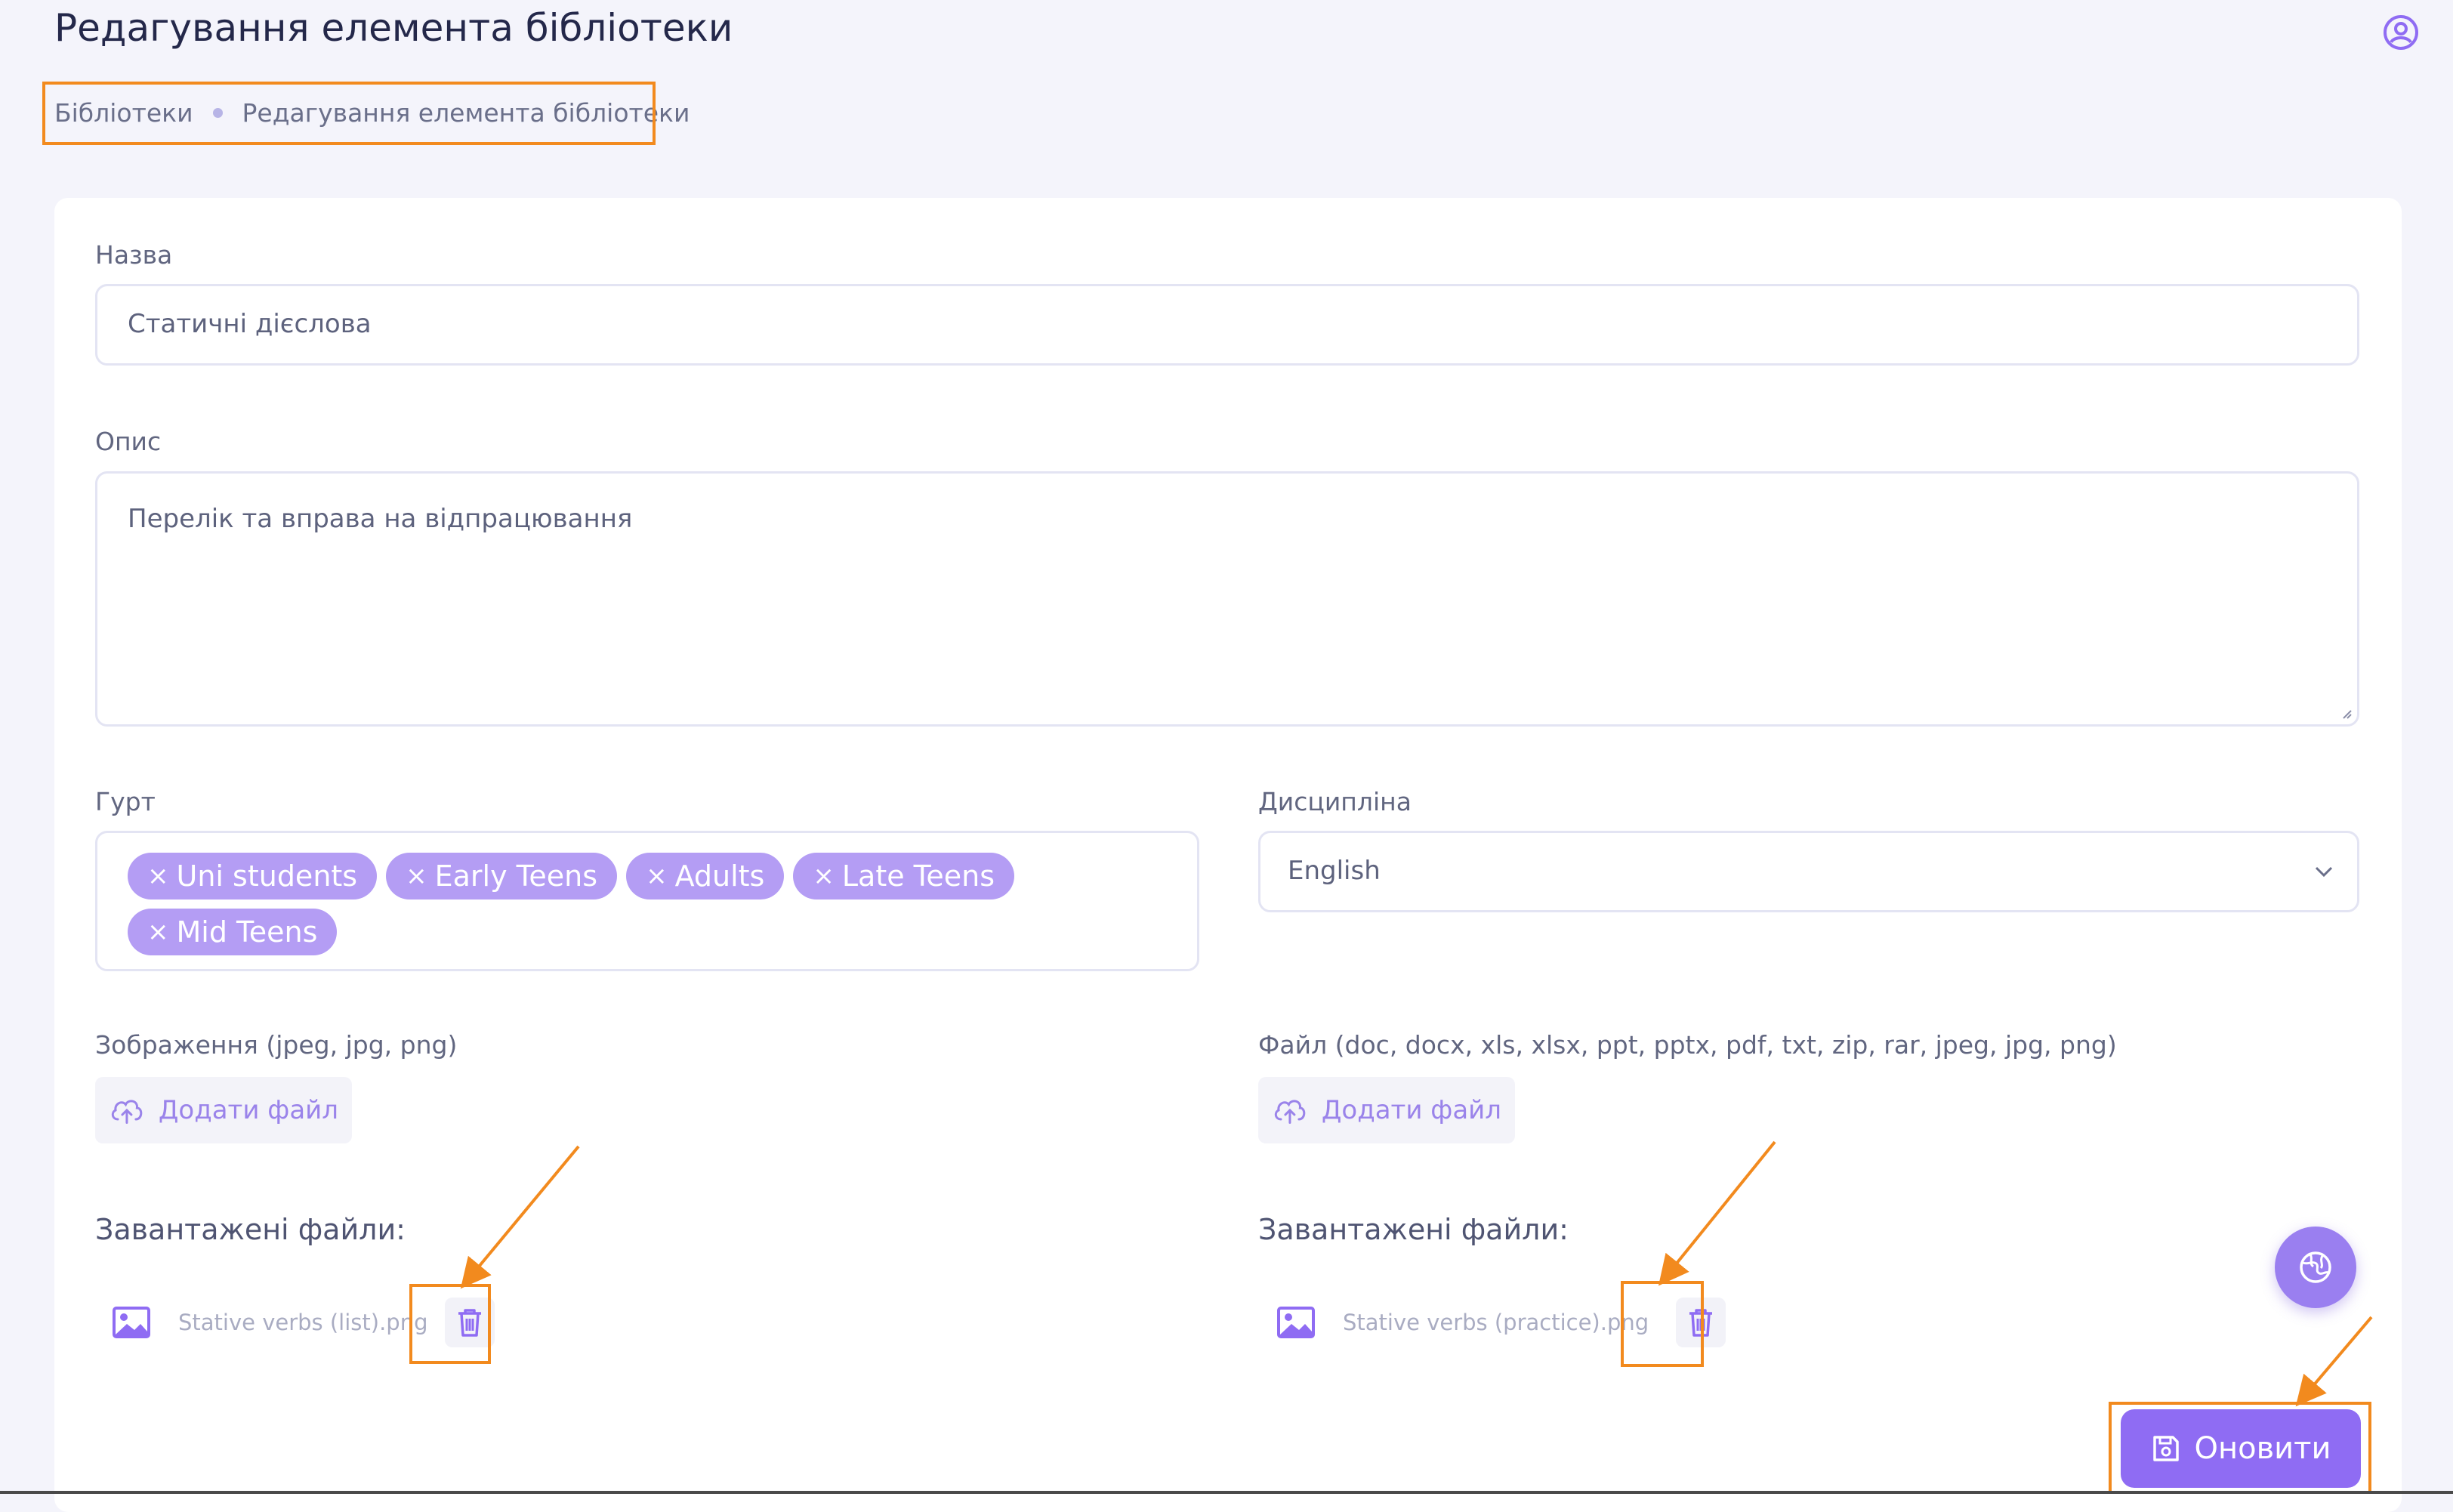  Describe the element at coordinates (1226, 1492) in the screenshot. I see `bottom-divider` at that location.